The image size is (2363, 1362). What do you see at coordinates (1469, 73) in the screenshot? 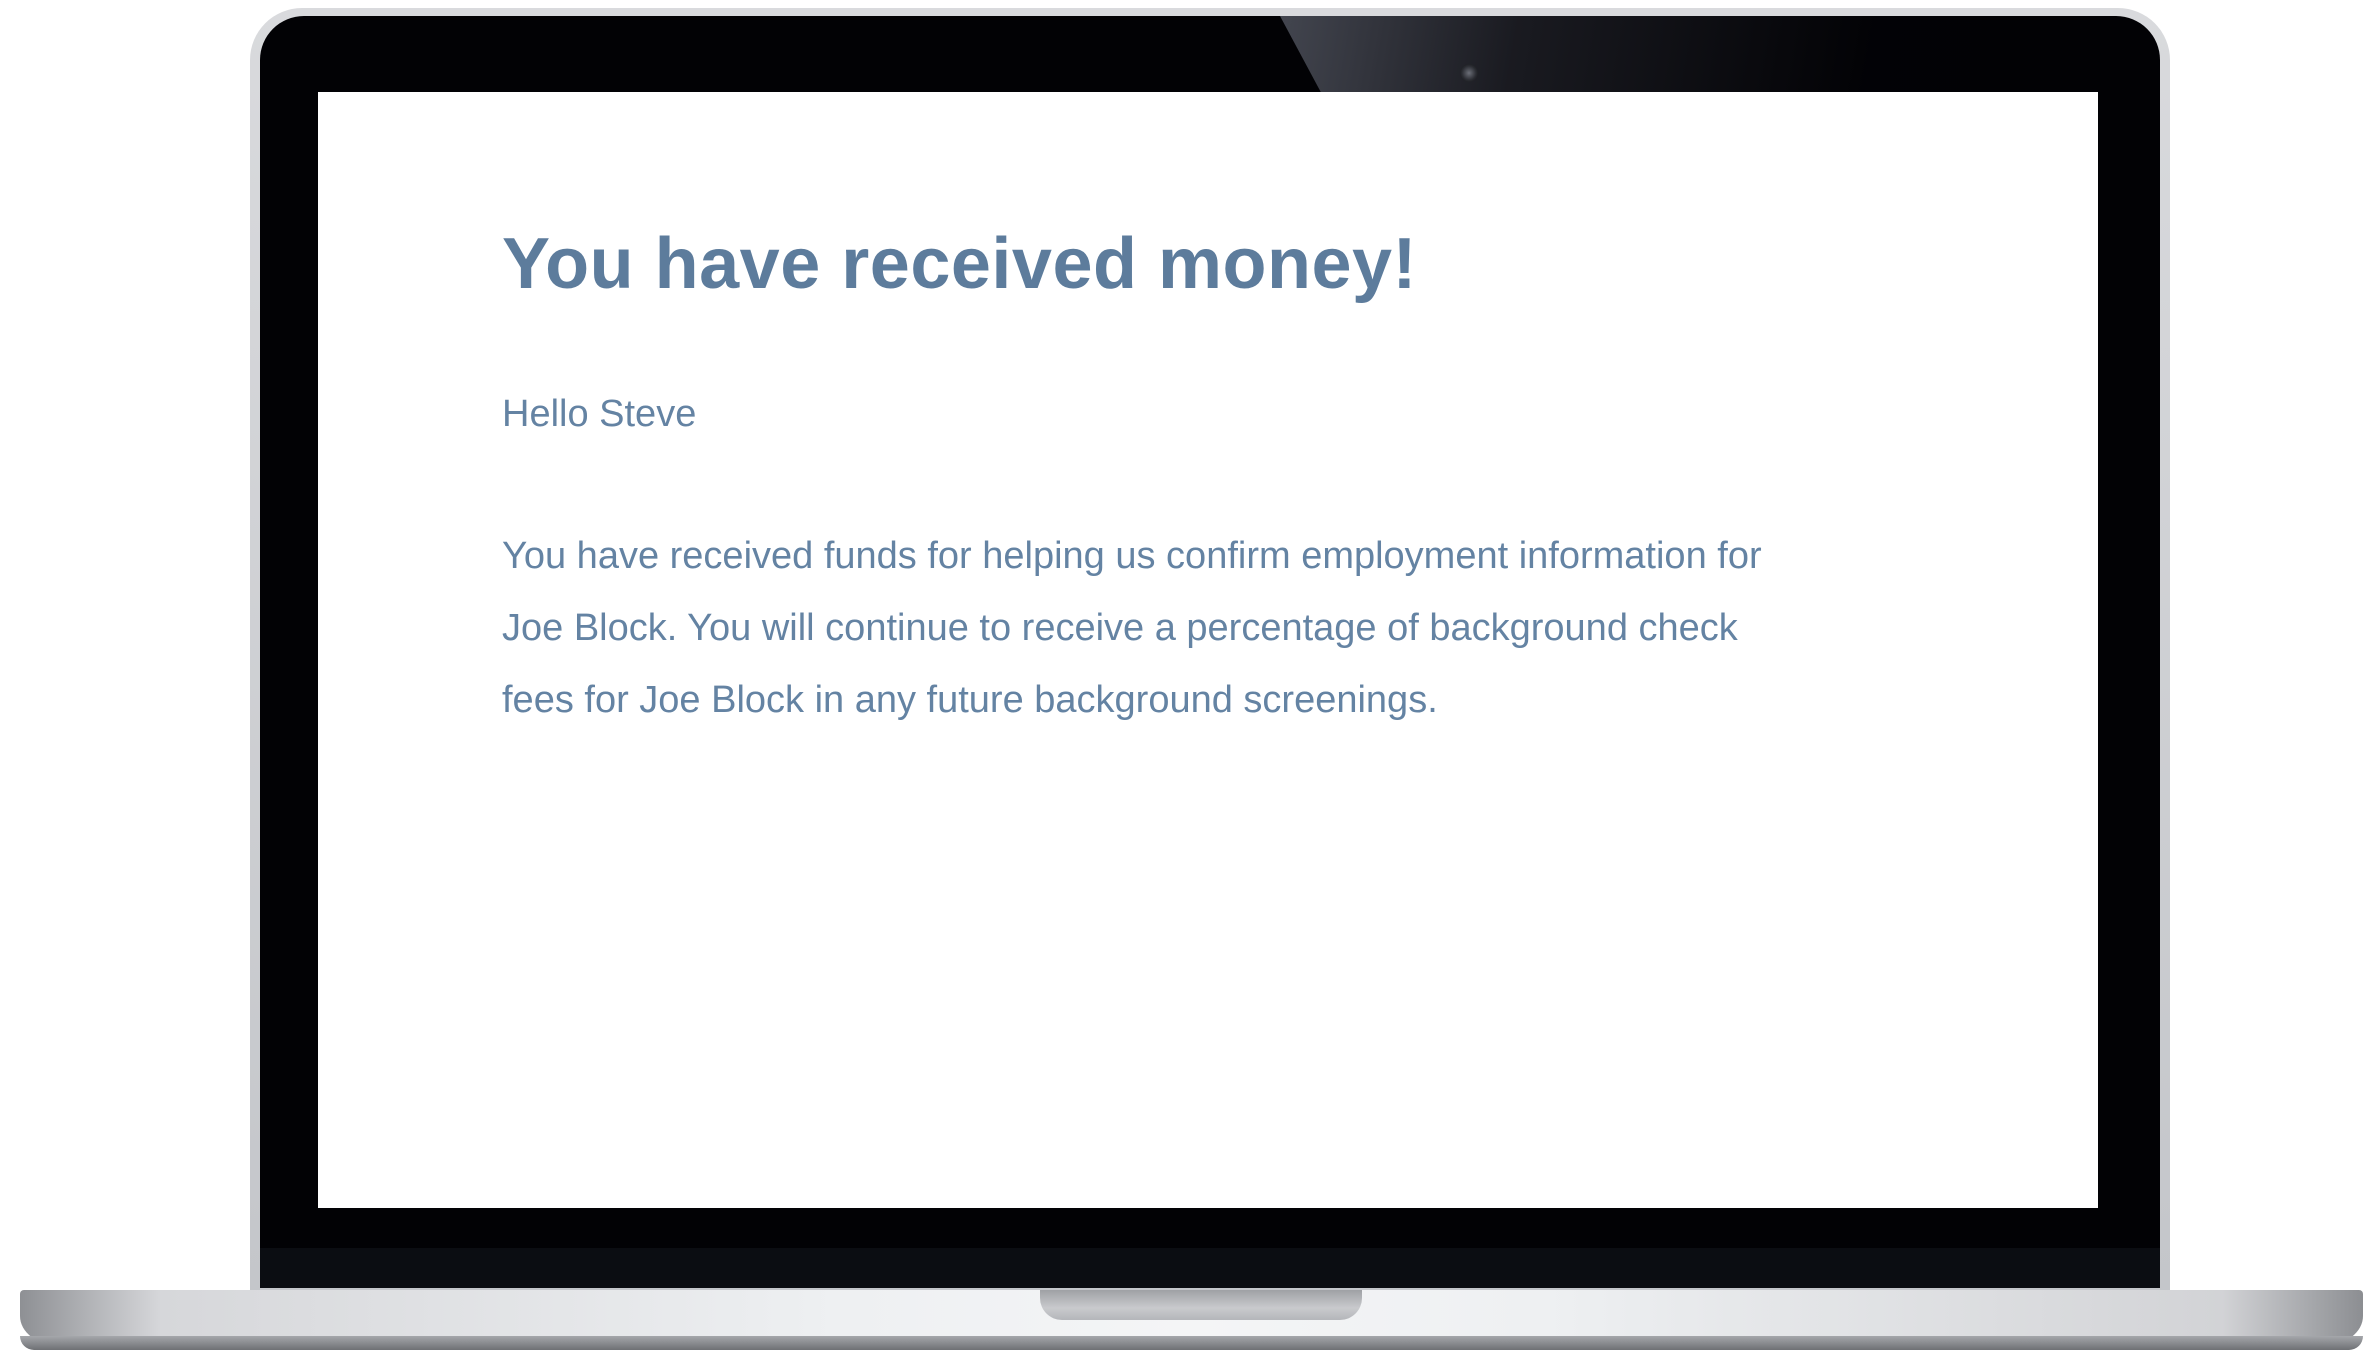
I see `webcam-icon` at bounding box center [1469, 73].